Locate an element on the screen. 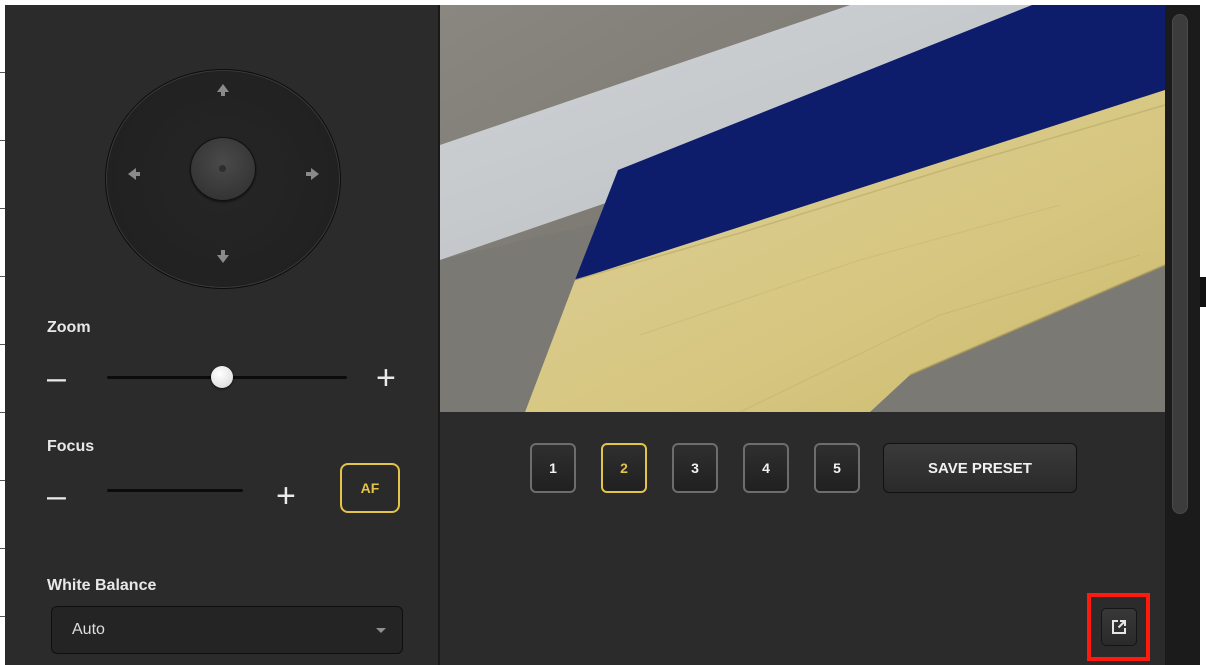  popout-icon is located at coordinates (1119, 627).